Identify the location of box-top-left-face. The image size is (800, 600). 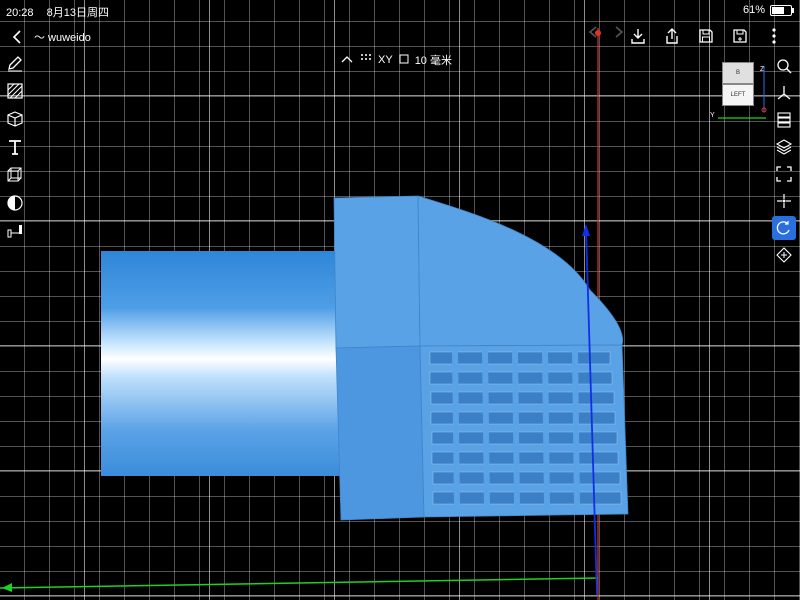
(377, 272).